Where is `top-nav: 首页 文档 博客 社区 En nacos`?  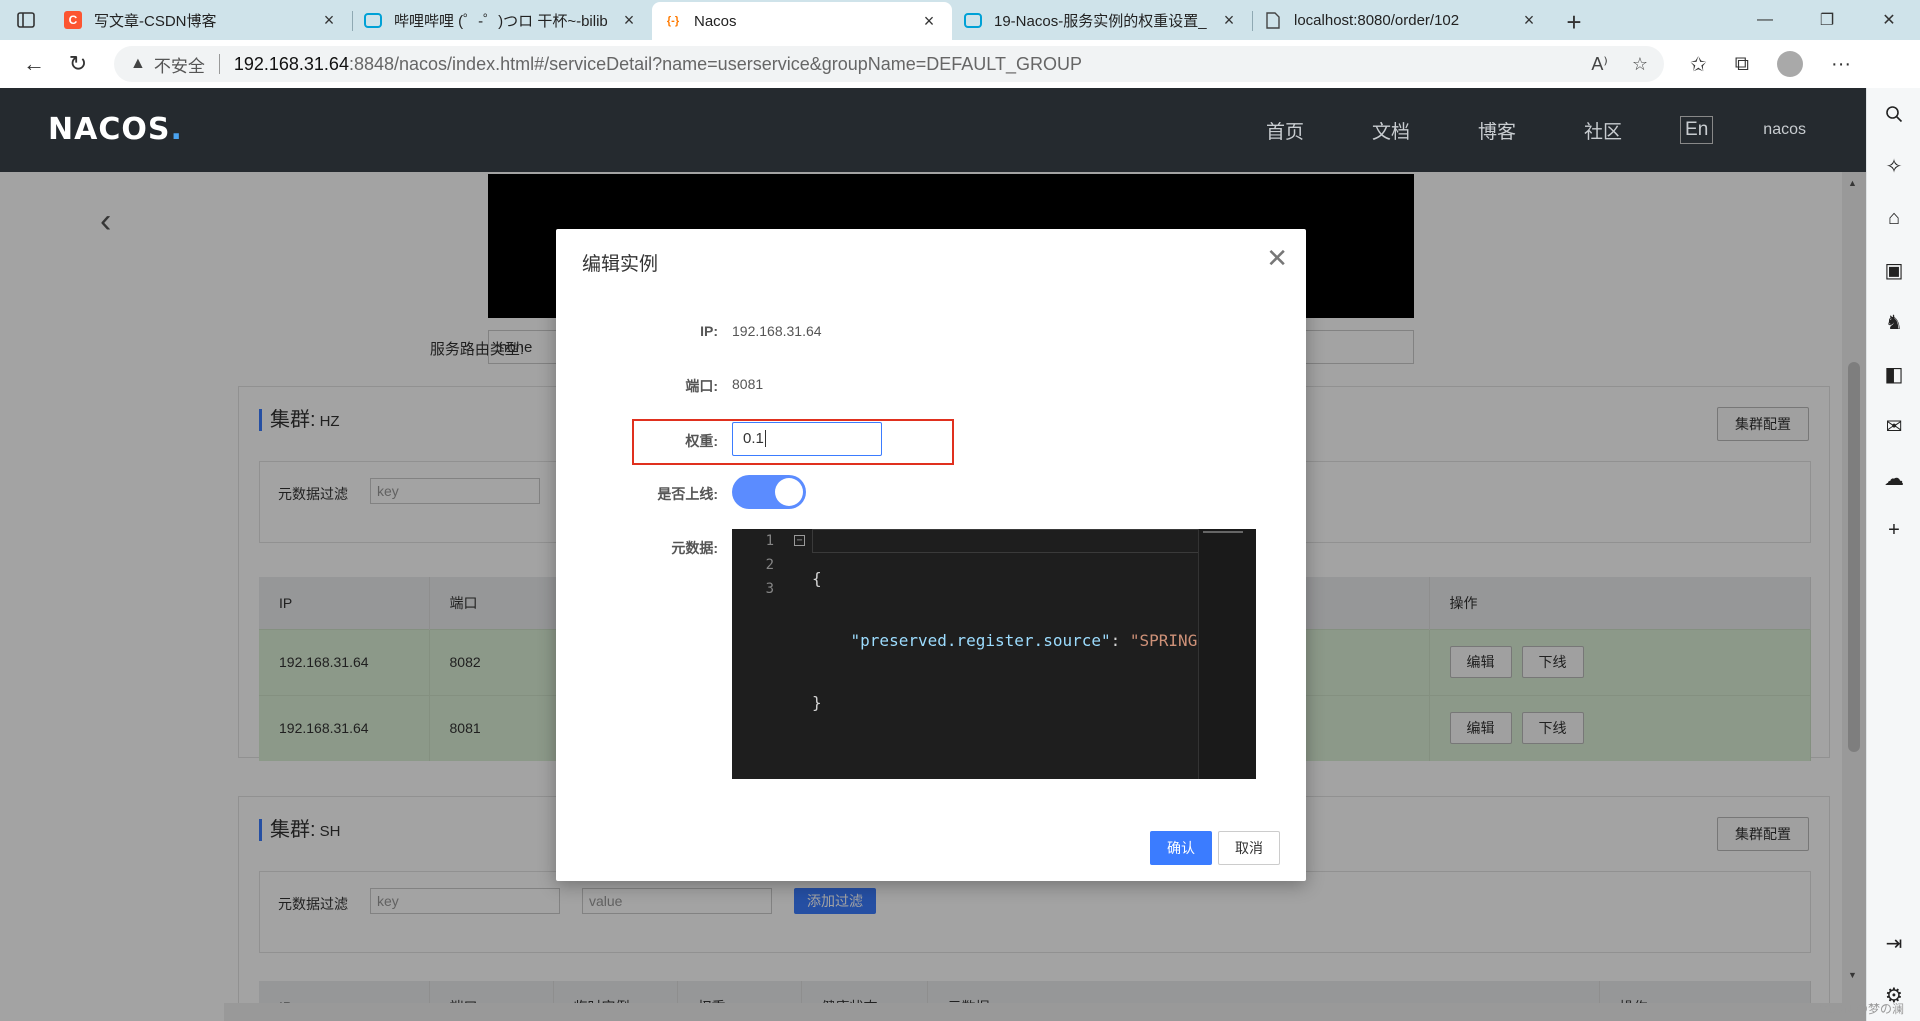
top-nav: 首页 文档 博客 社区 En nacos is located at coordinates (1502, 130).